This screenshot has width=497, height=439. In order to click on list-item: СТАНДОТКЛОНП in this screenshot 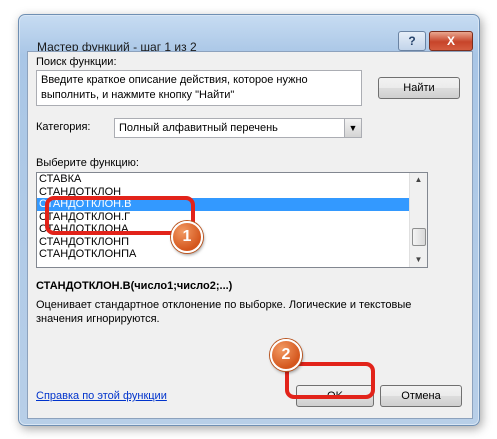, I will do `click(232, 242)`.